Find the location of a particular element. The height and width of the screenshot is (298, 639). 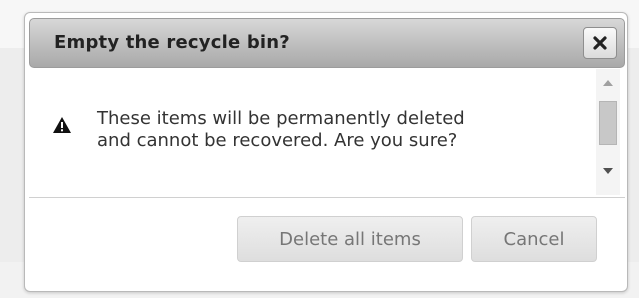

cancel-button: Cancel is located at coordinates (534, 239).